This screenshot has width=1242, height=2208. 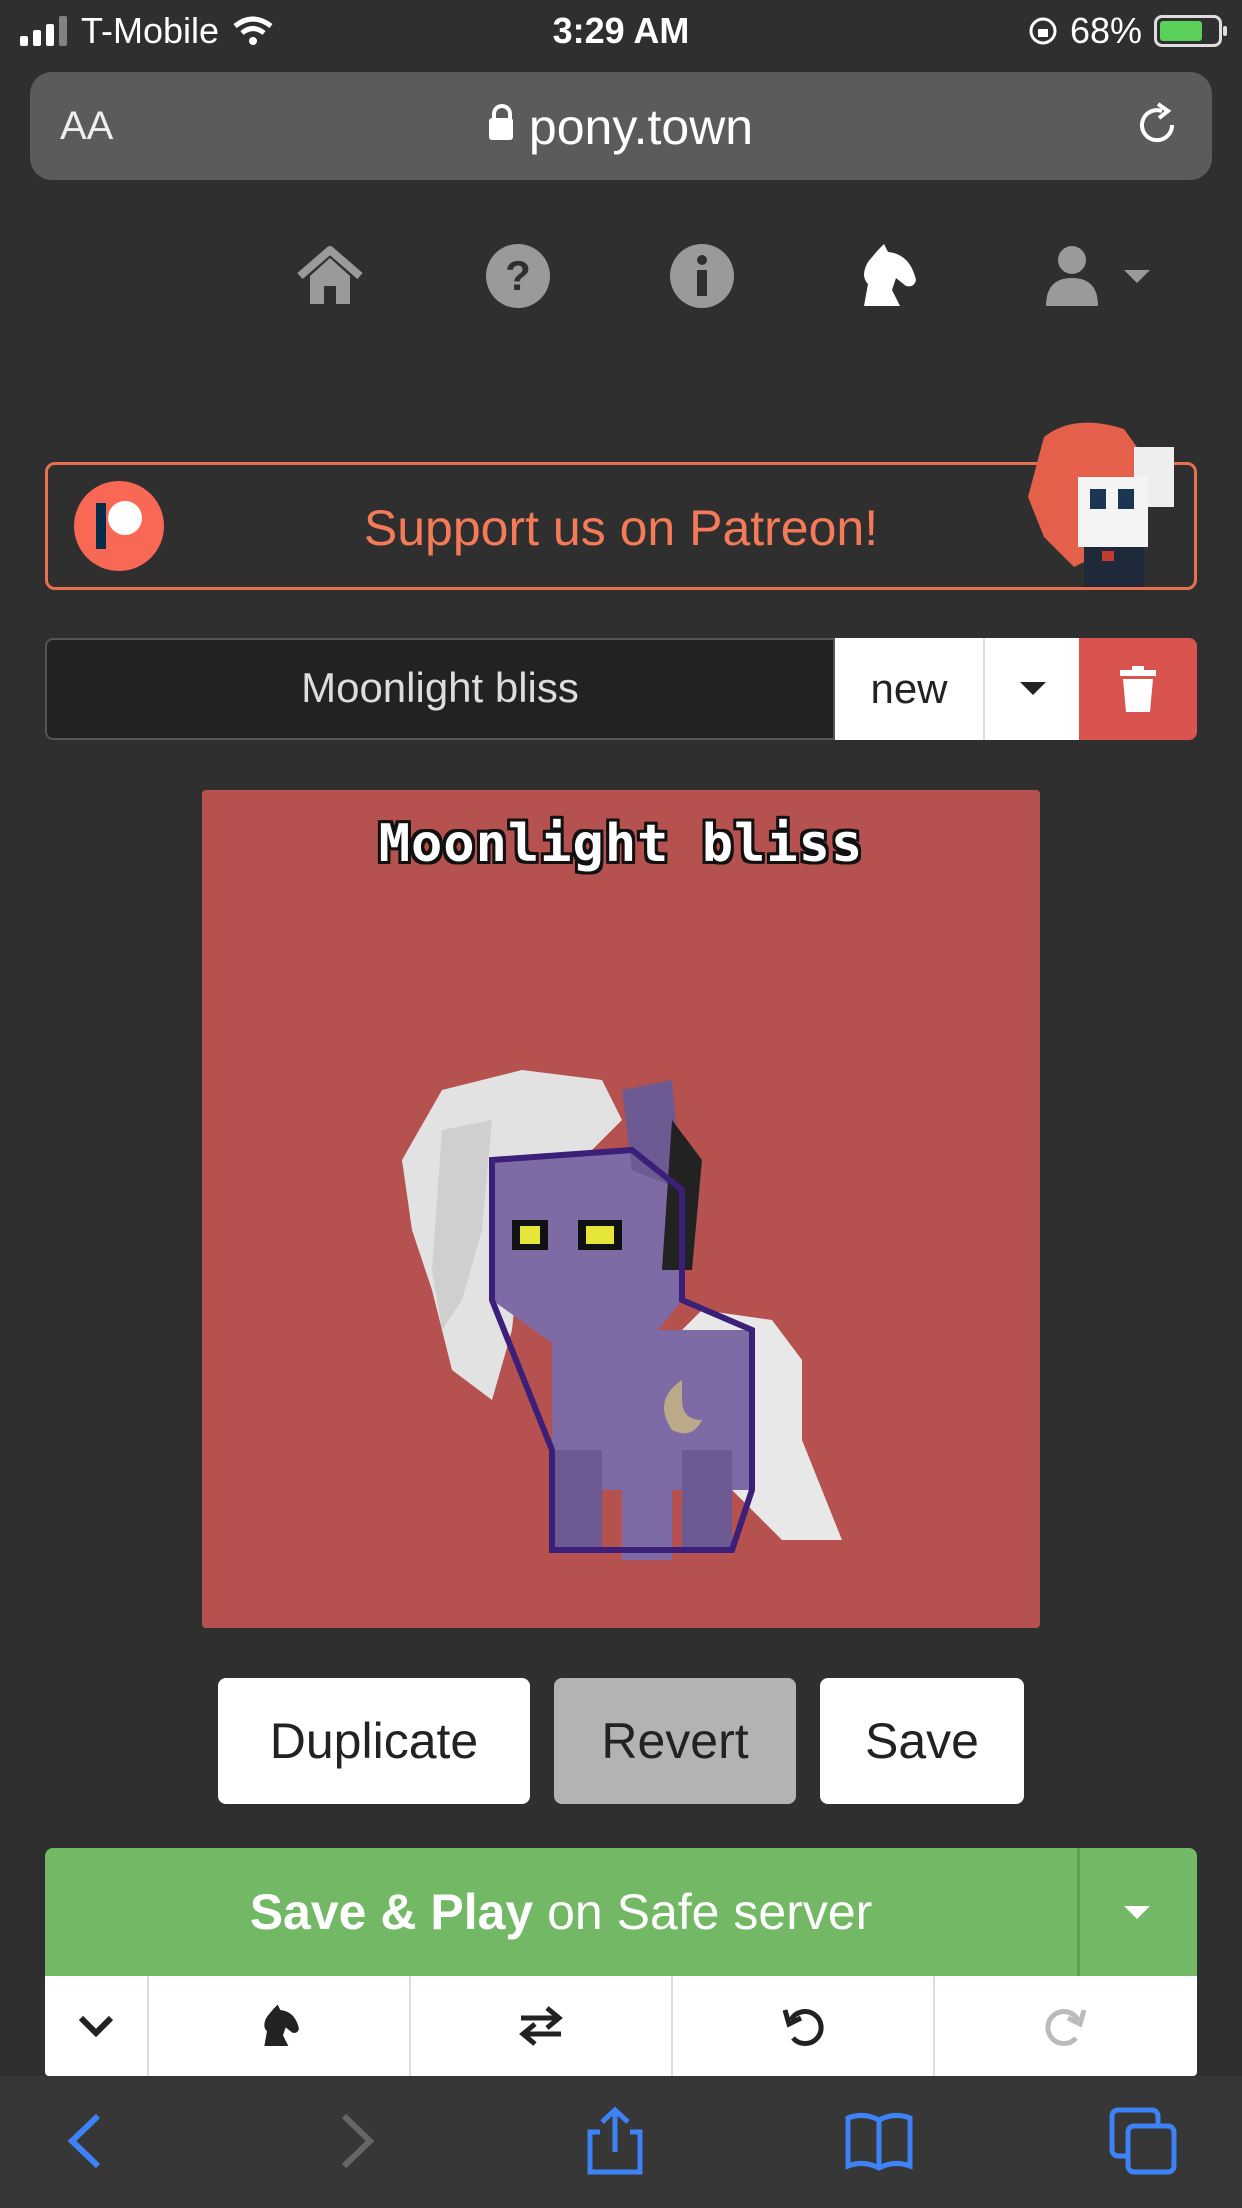 What do you see at coordinates (1101, 504) in the screenshot?
I see `mascot-pony-icon` at bounding box center [1101, 504].